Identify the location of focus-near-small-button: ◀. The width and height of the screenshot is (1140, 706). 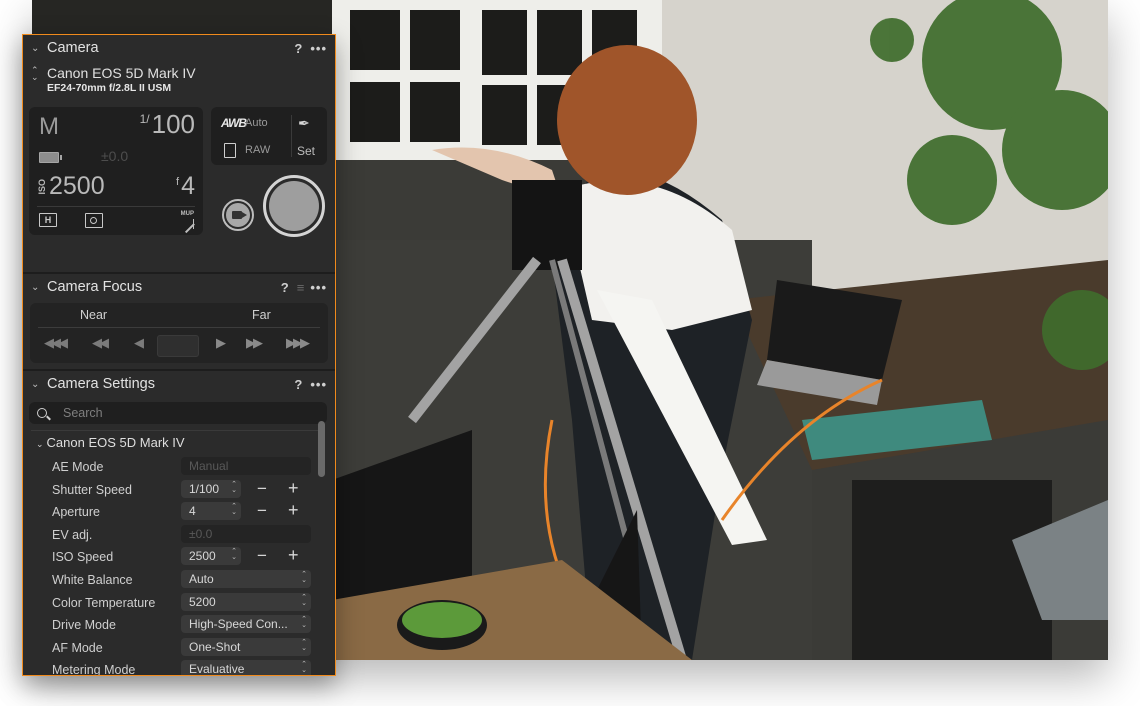
(139, 343).